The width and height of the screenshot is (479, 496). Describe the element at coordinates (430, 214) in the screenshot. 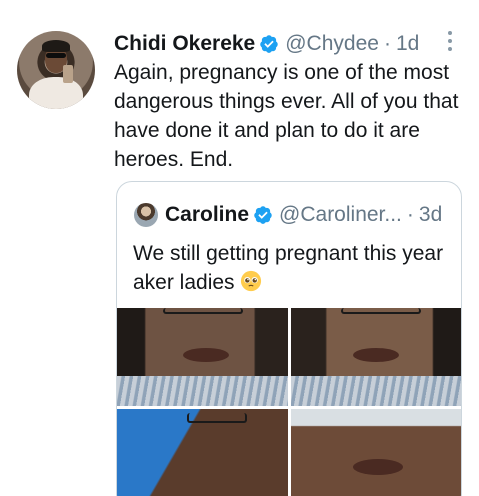

I see `quoted-timestamp: 3d` at that location.